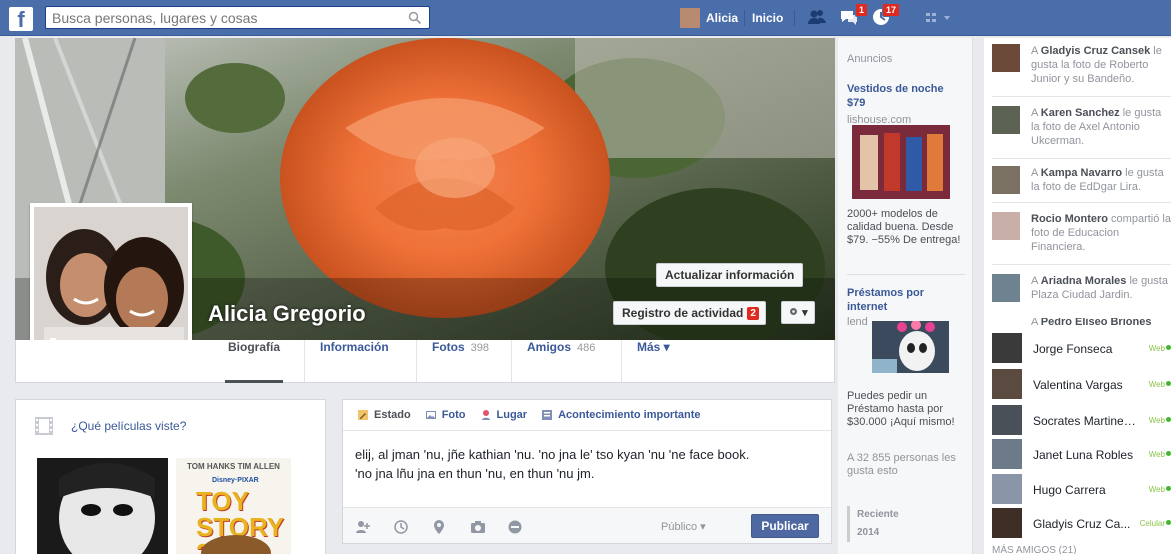 This screenshot has height=554, width=1171. Describe the element at coordinates (683, 313) in the screenshot. I see `activity-log-label: Registro de actividad` at that location.